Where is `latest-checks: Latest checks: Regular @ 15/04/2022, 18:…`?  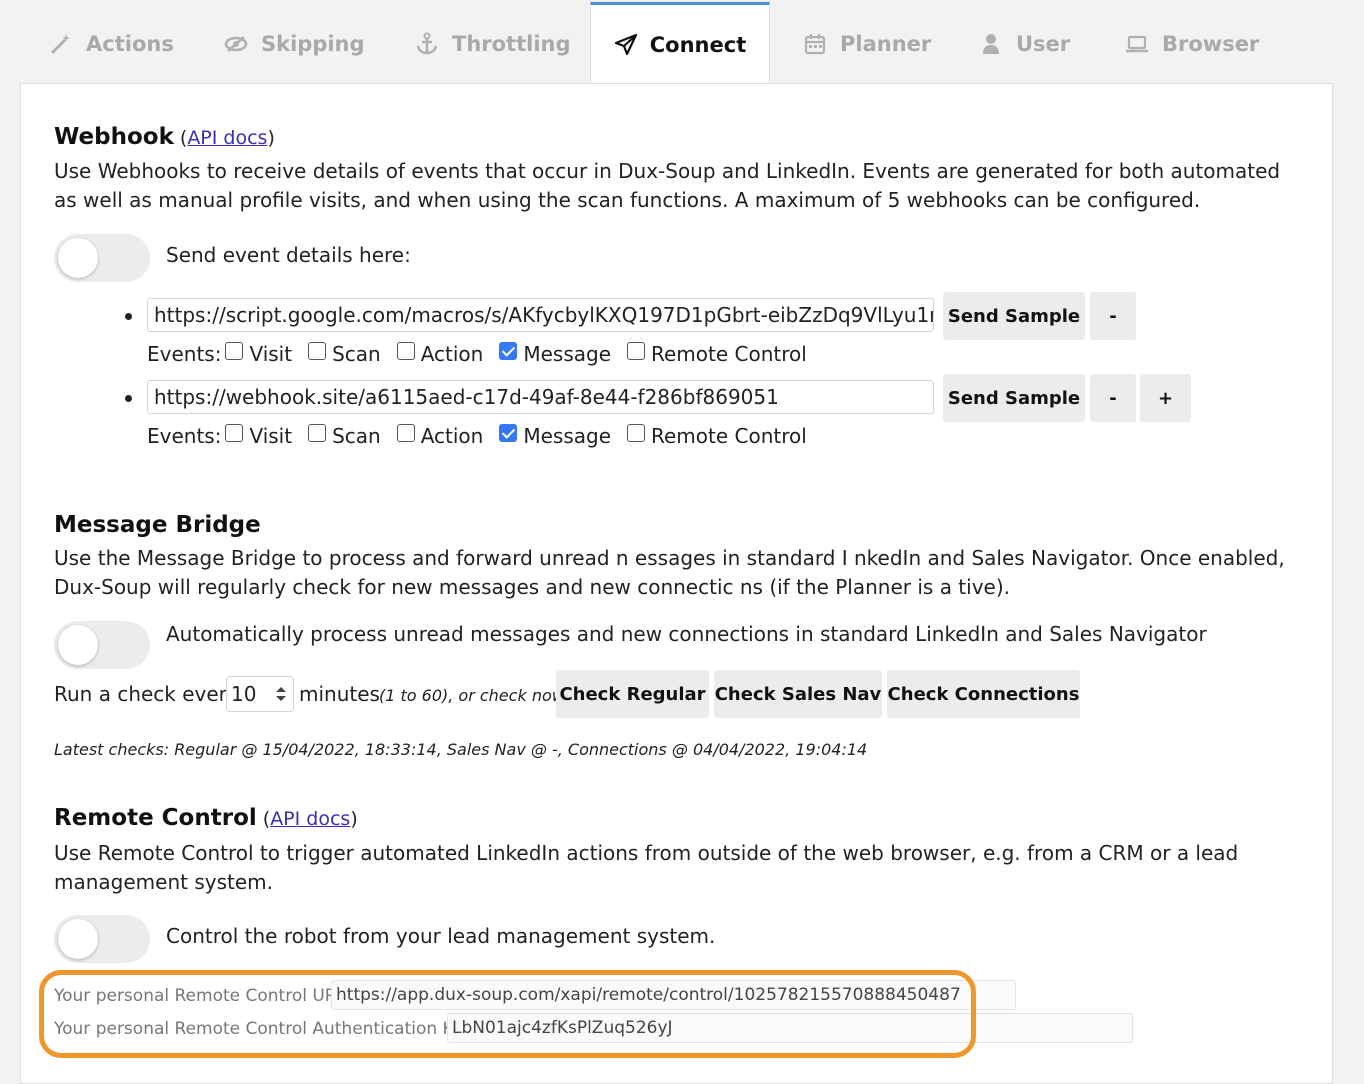 latest-checks: Latest checks: Regular @ 15/04/2022, 18:… is located at coordinates (461, 749).